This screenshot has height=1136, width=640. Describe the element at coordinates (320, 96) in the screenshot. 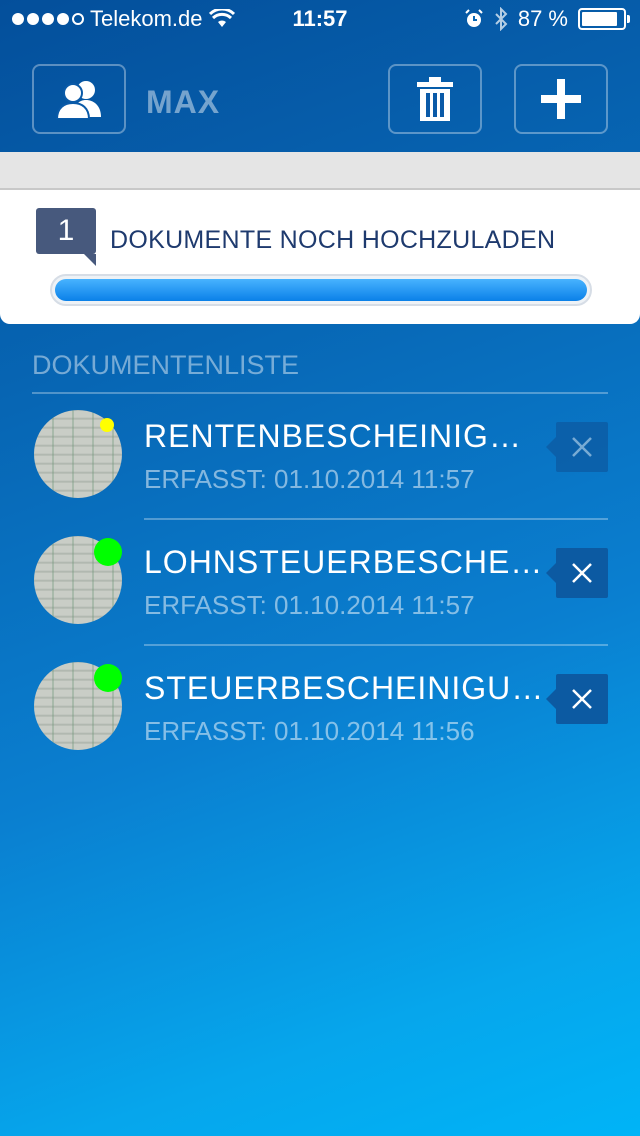

I see `header: MAX` at that location.